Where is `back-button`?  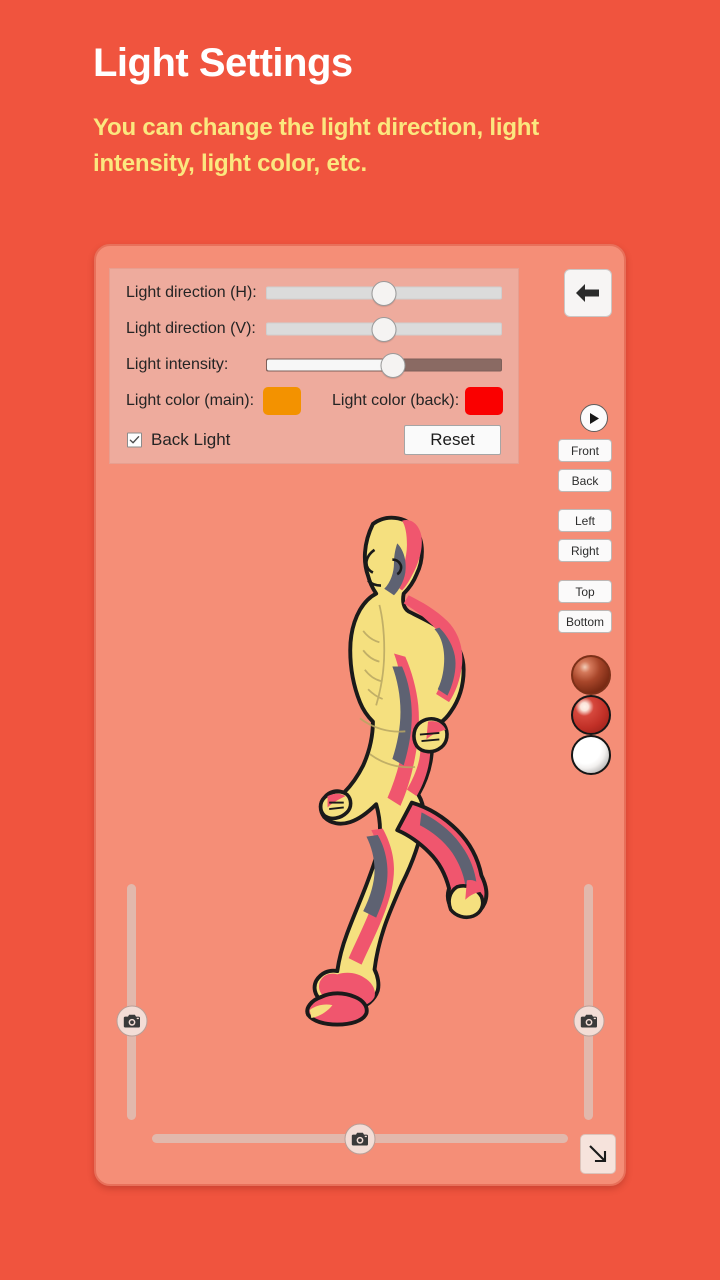
back-button is located at coordinates (588, 293).